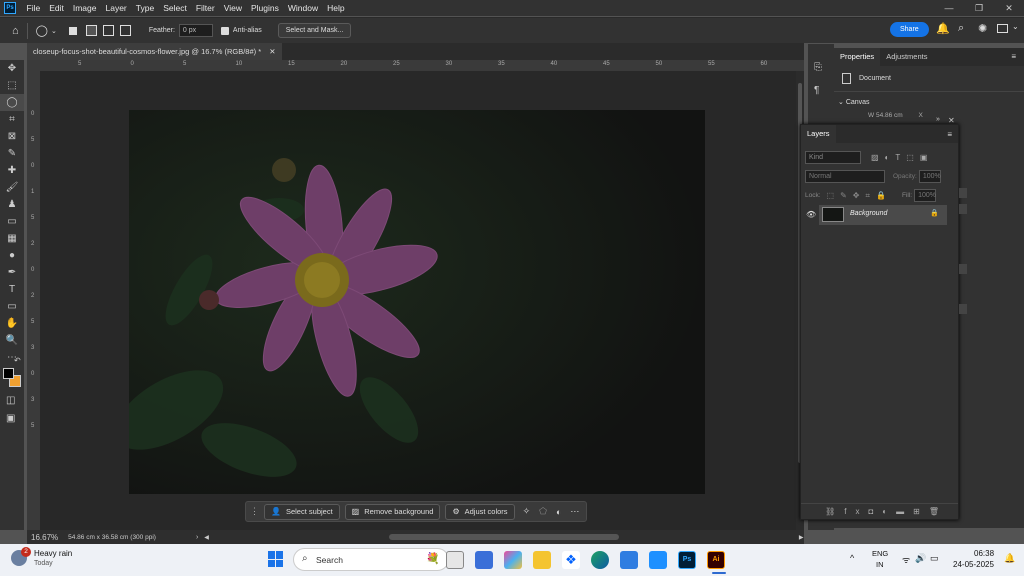 The width and height of the screenshot is (1024, 576). What do you see at coordinates (925, 195) in the screenshot?
I see `fill-input: 100%` at bounding box center [925, 195].